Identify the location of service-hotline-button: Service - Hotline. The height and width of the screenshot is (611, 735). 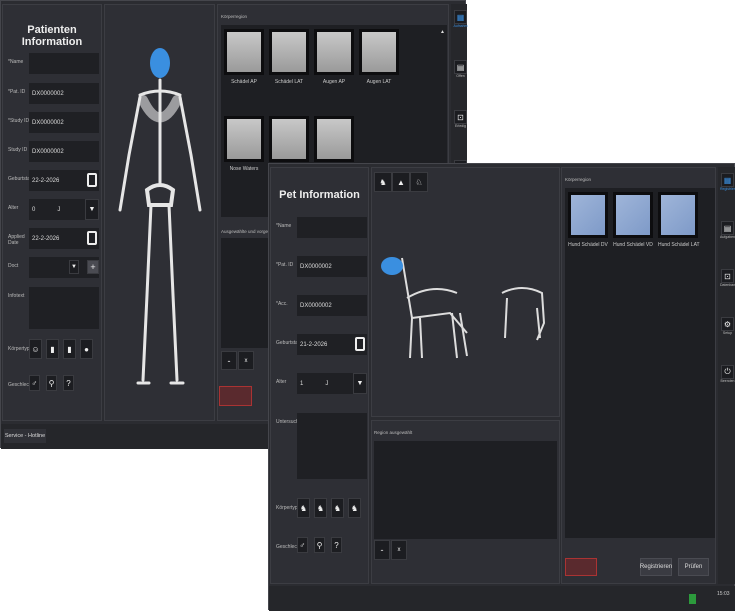
(25, 436).